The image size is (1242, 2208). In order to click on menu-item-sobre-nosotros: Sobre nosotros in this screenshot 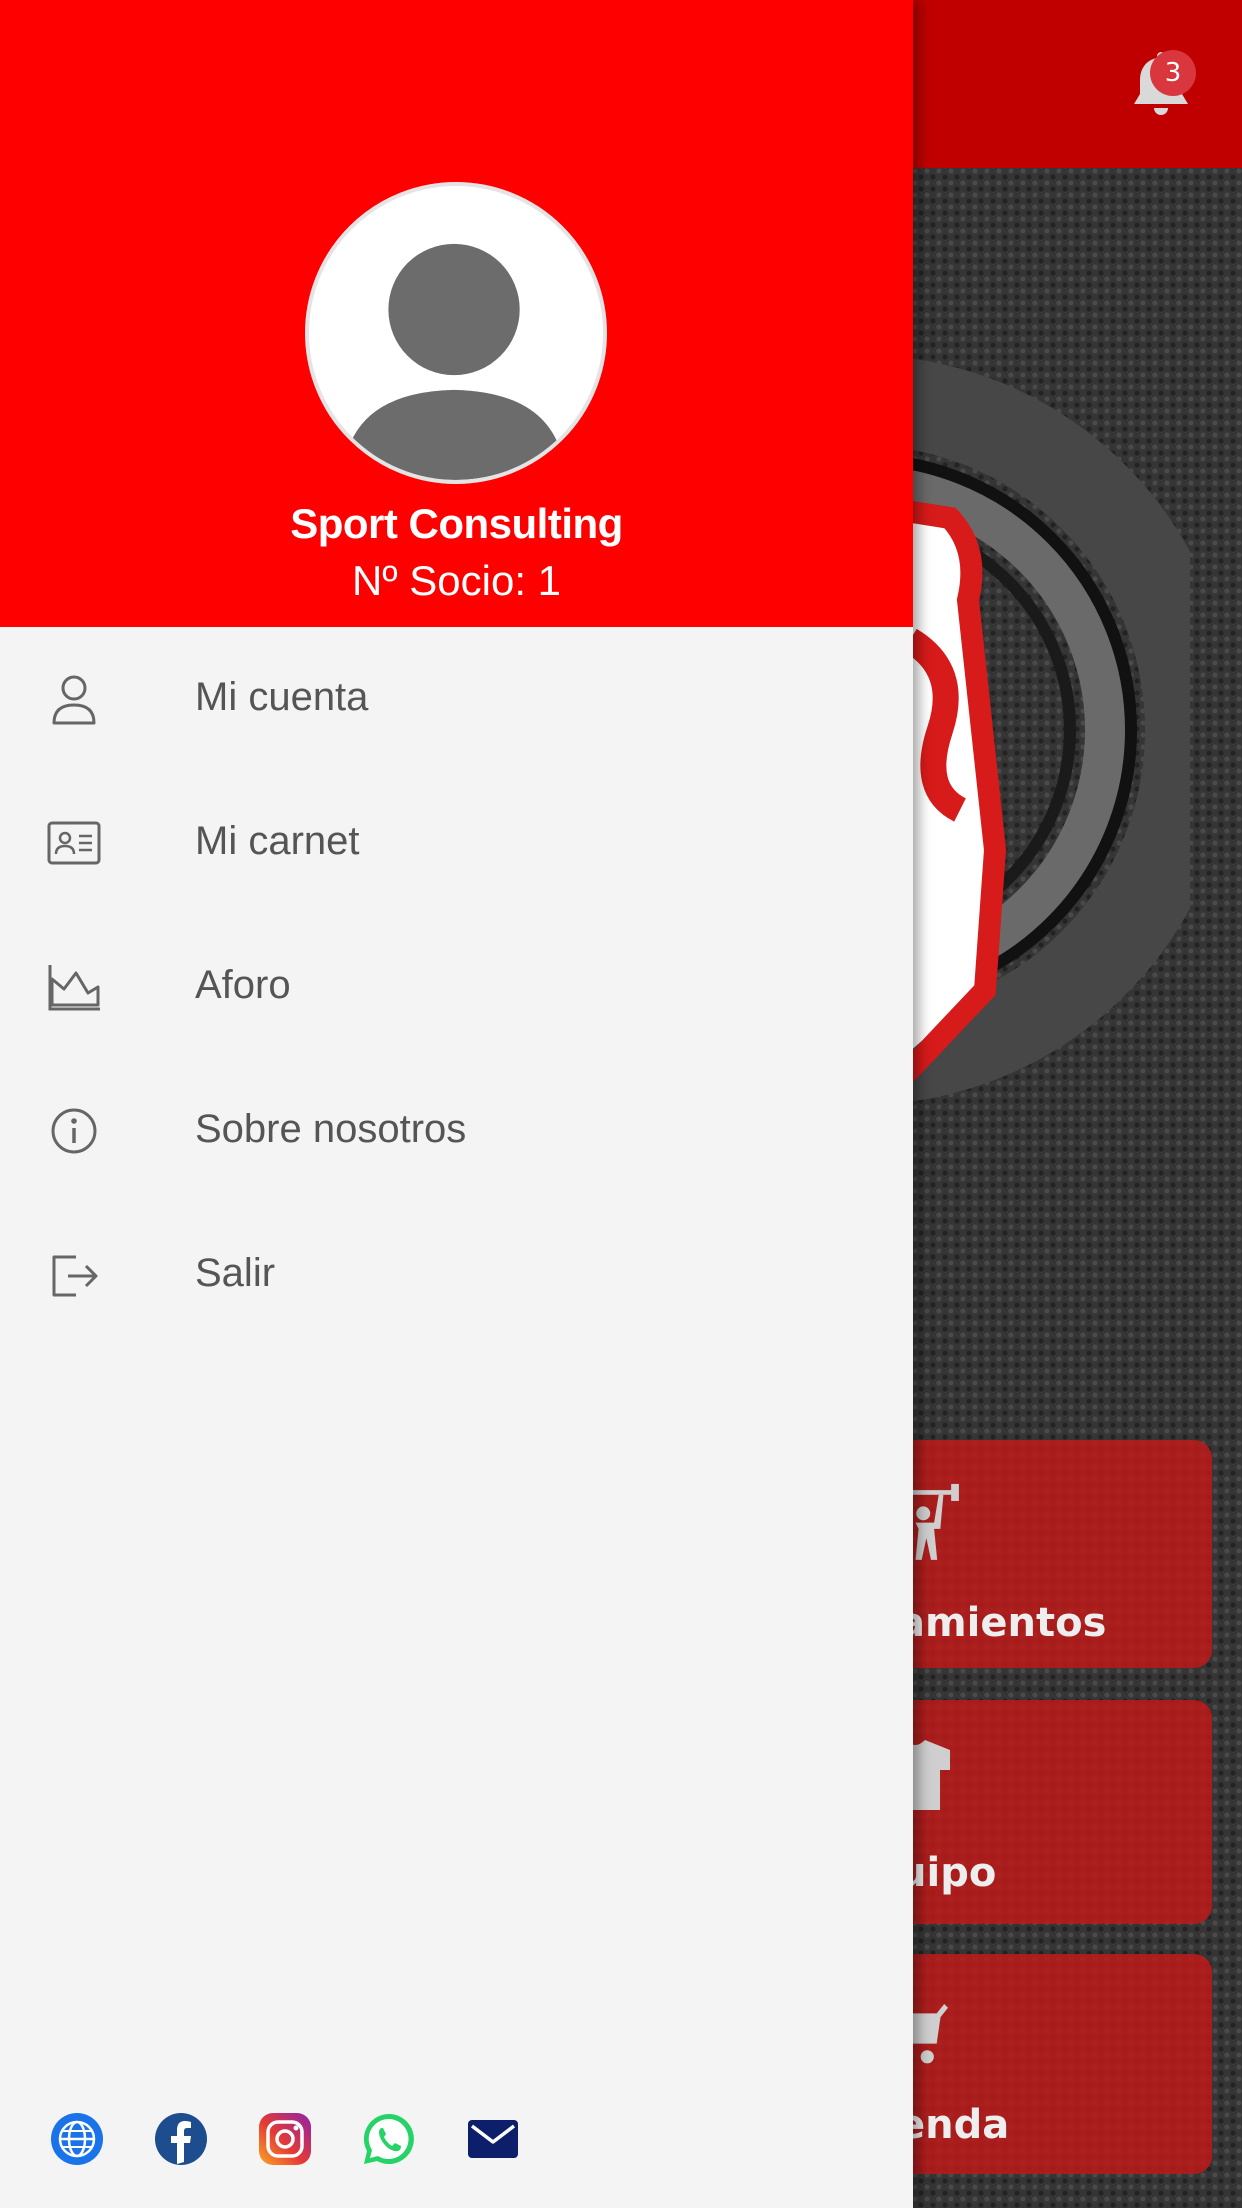, I will do `click(456, 1131)`.